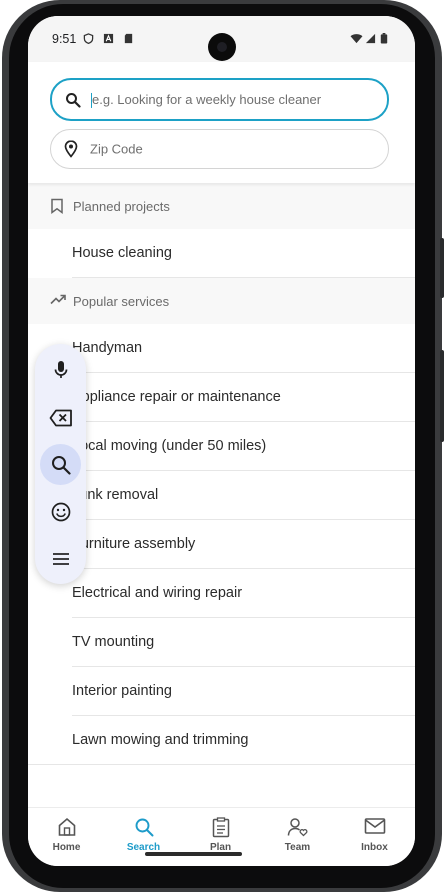 The width and height of the screenshot is (444, 892). Describe the element at coordinates (221, 206) in the screenshot. I see `planned-projects-header: Planned projects` at that location.